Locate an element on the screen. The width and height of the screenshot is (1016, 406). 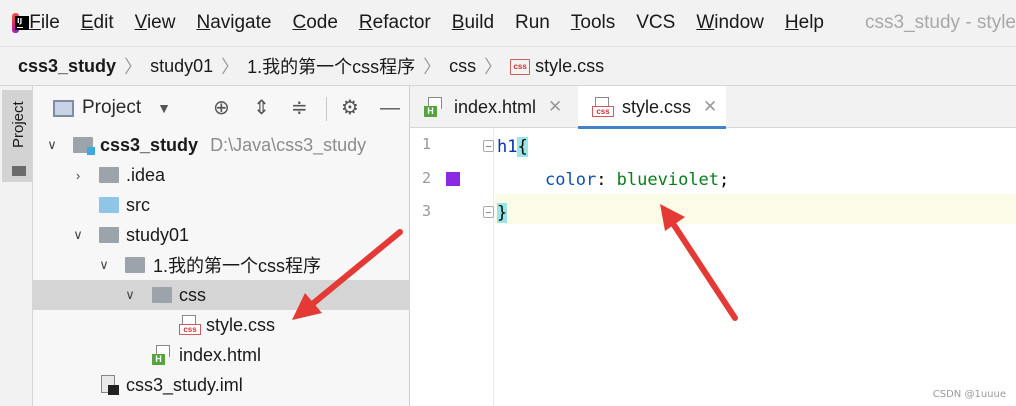
breadcrumb-item-file: css style.css is located at coordinates (557, 66).